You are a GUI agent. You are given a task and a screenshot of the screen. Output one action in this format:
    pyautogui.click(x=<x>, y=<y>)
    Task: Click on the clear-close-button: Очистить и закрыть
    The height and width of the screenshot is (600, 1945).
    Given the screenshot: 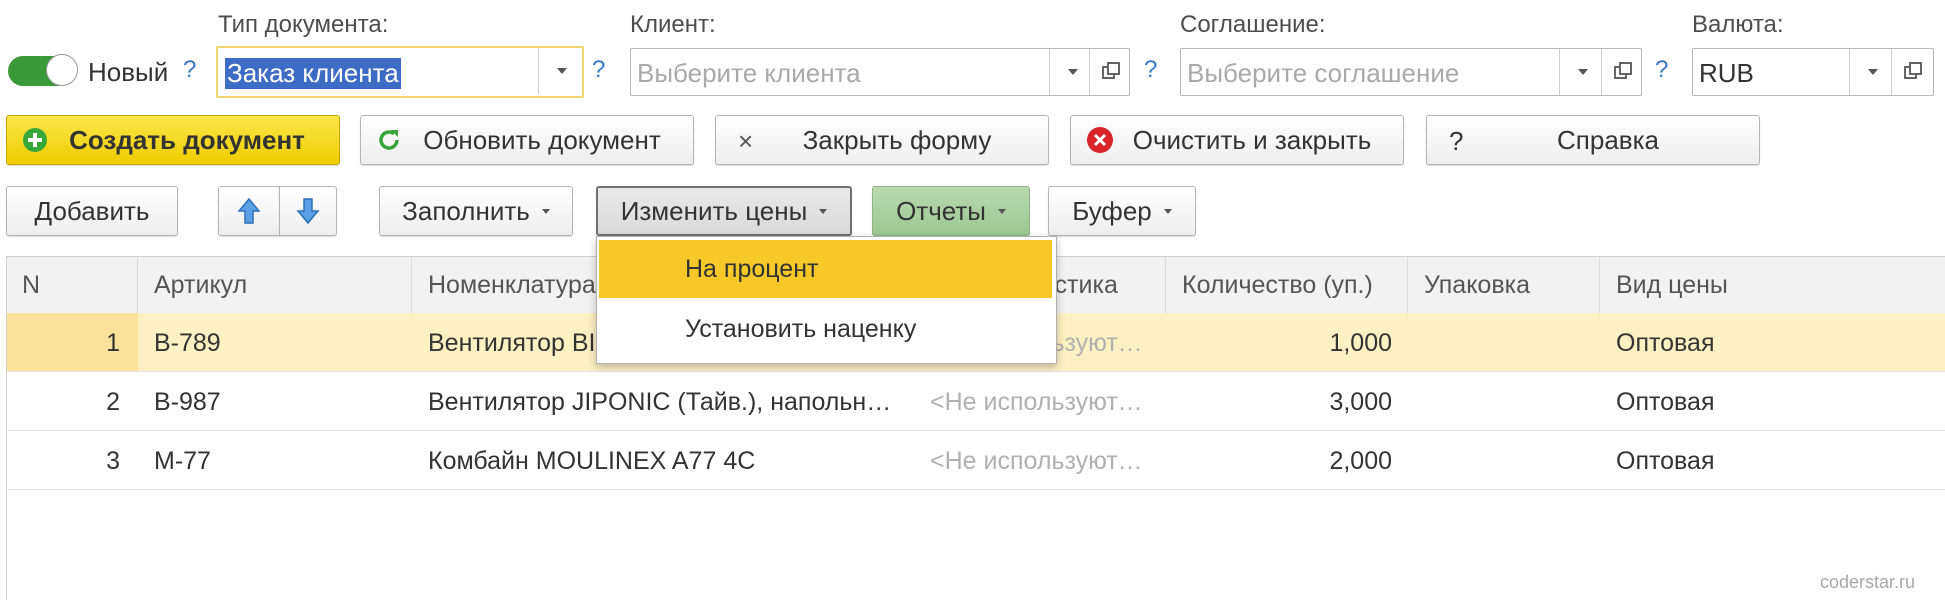 What is the action you would take?
    pyautogui.click(x=1237, y=140)
    